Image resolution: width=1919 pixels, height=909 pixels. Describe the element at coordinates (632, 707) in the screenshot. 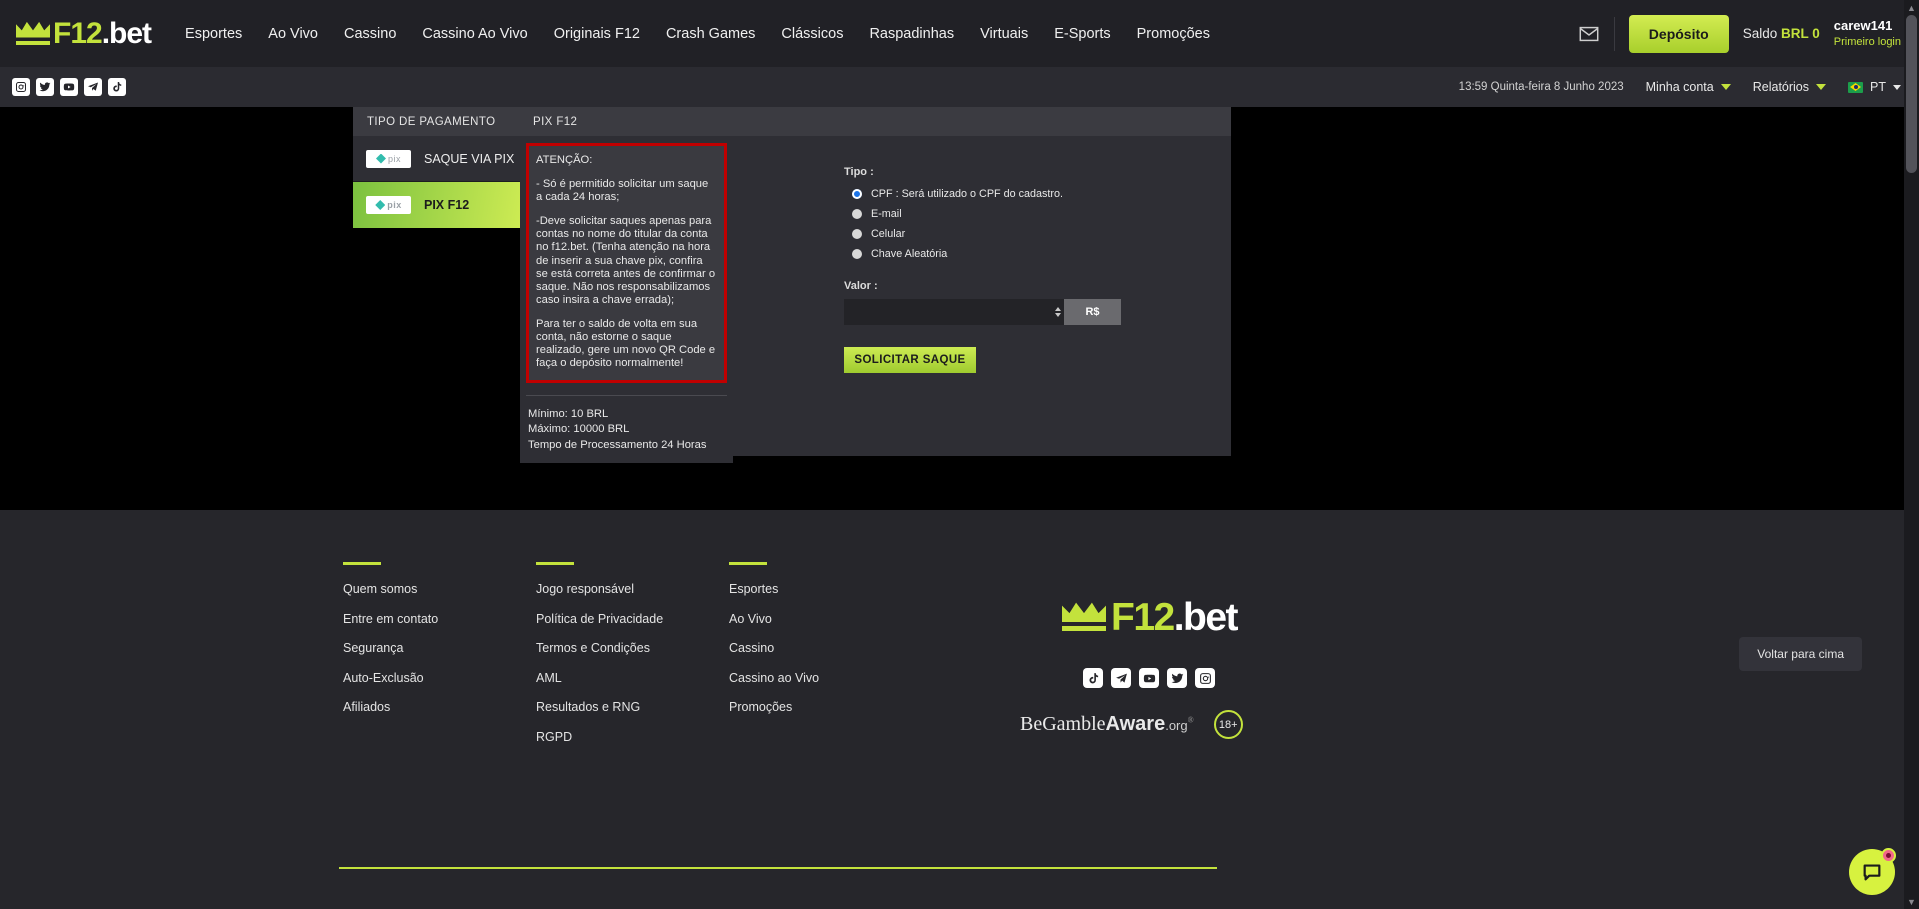

I see `footer-link-resultados-rng: Resultados e RNG` at that location.